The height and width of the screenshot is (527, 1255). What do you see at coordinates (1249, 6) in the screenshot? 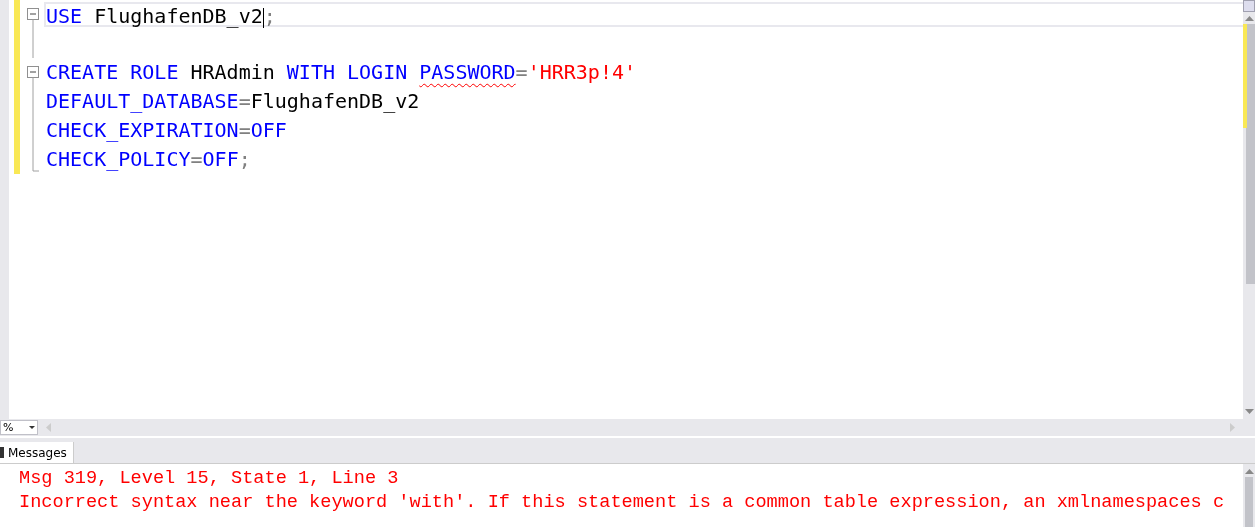
I see `split-icon` at bounding box center [1249, 6].